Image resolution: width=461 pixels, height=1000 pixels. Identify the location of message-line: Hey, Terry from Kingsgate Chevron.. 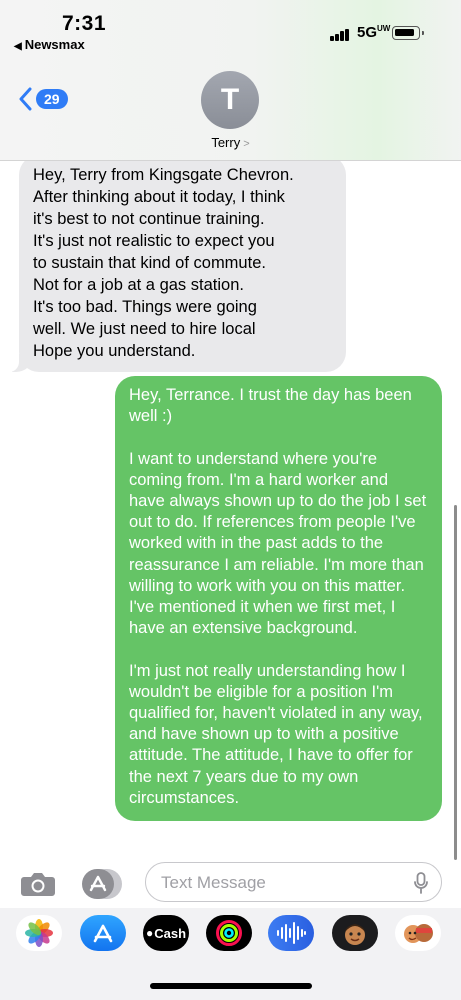
(163, 175).